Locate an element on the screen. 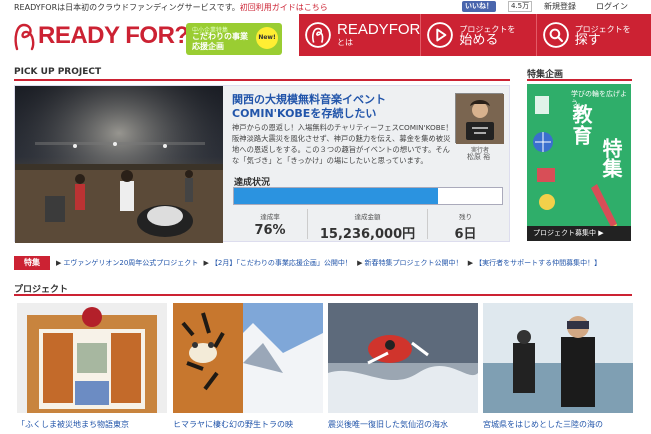 Image resolution: width=651 pixels, height=434 pixels. project-card: 震災後唯一復旧した気仙沼の海水 is located at coordinates (403, 368).